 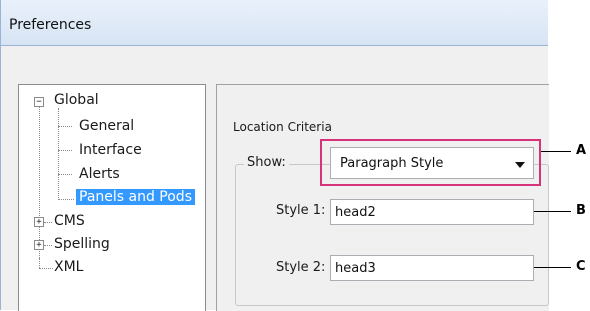 I want to click on expand-cms-icon: +, so click(x=39, y=222).